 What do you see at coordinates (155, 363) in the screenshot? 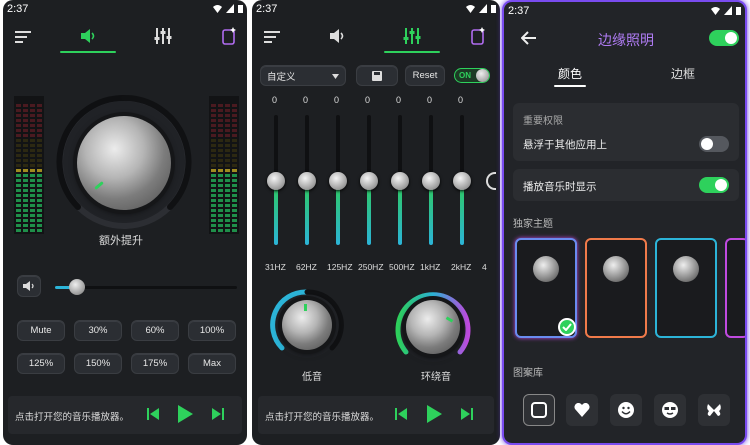
I see `preset-175-button: 175%` at bounding box center [155, 363].